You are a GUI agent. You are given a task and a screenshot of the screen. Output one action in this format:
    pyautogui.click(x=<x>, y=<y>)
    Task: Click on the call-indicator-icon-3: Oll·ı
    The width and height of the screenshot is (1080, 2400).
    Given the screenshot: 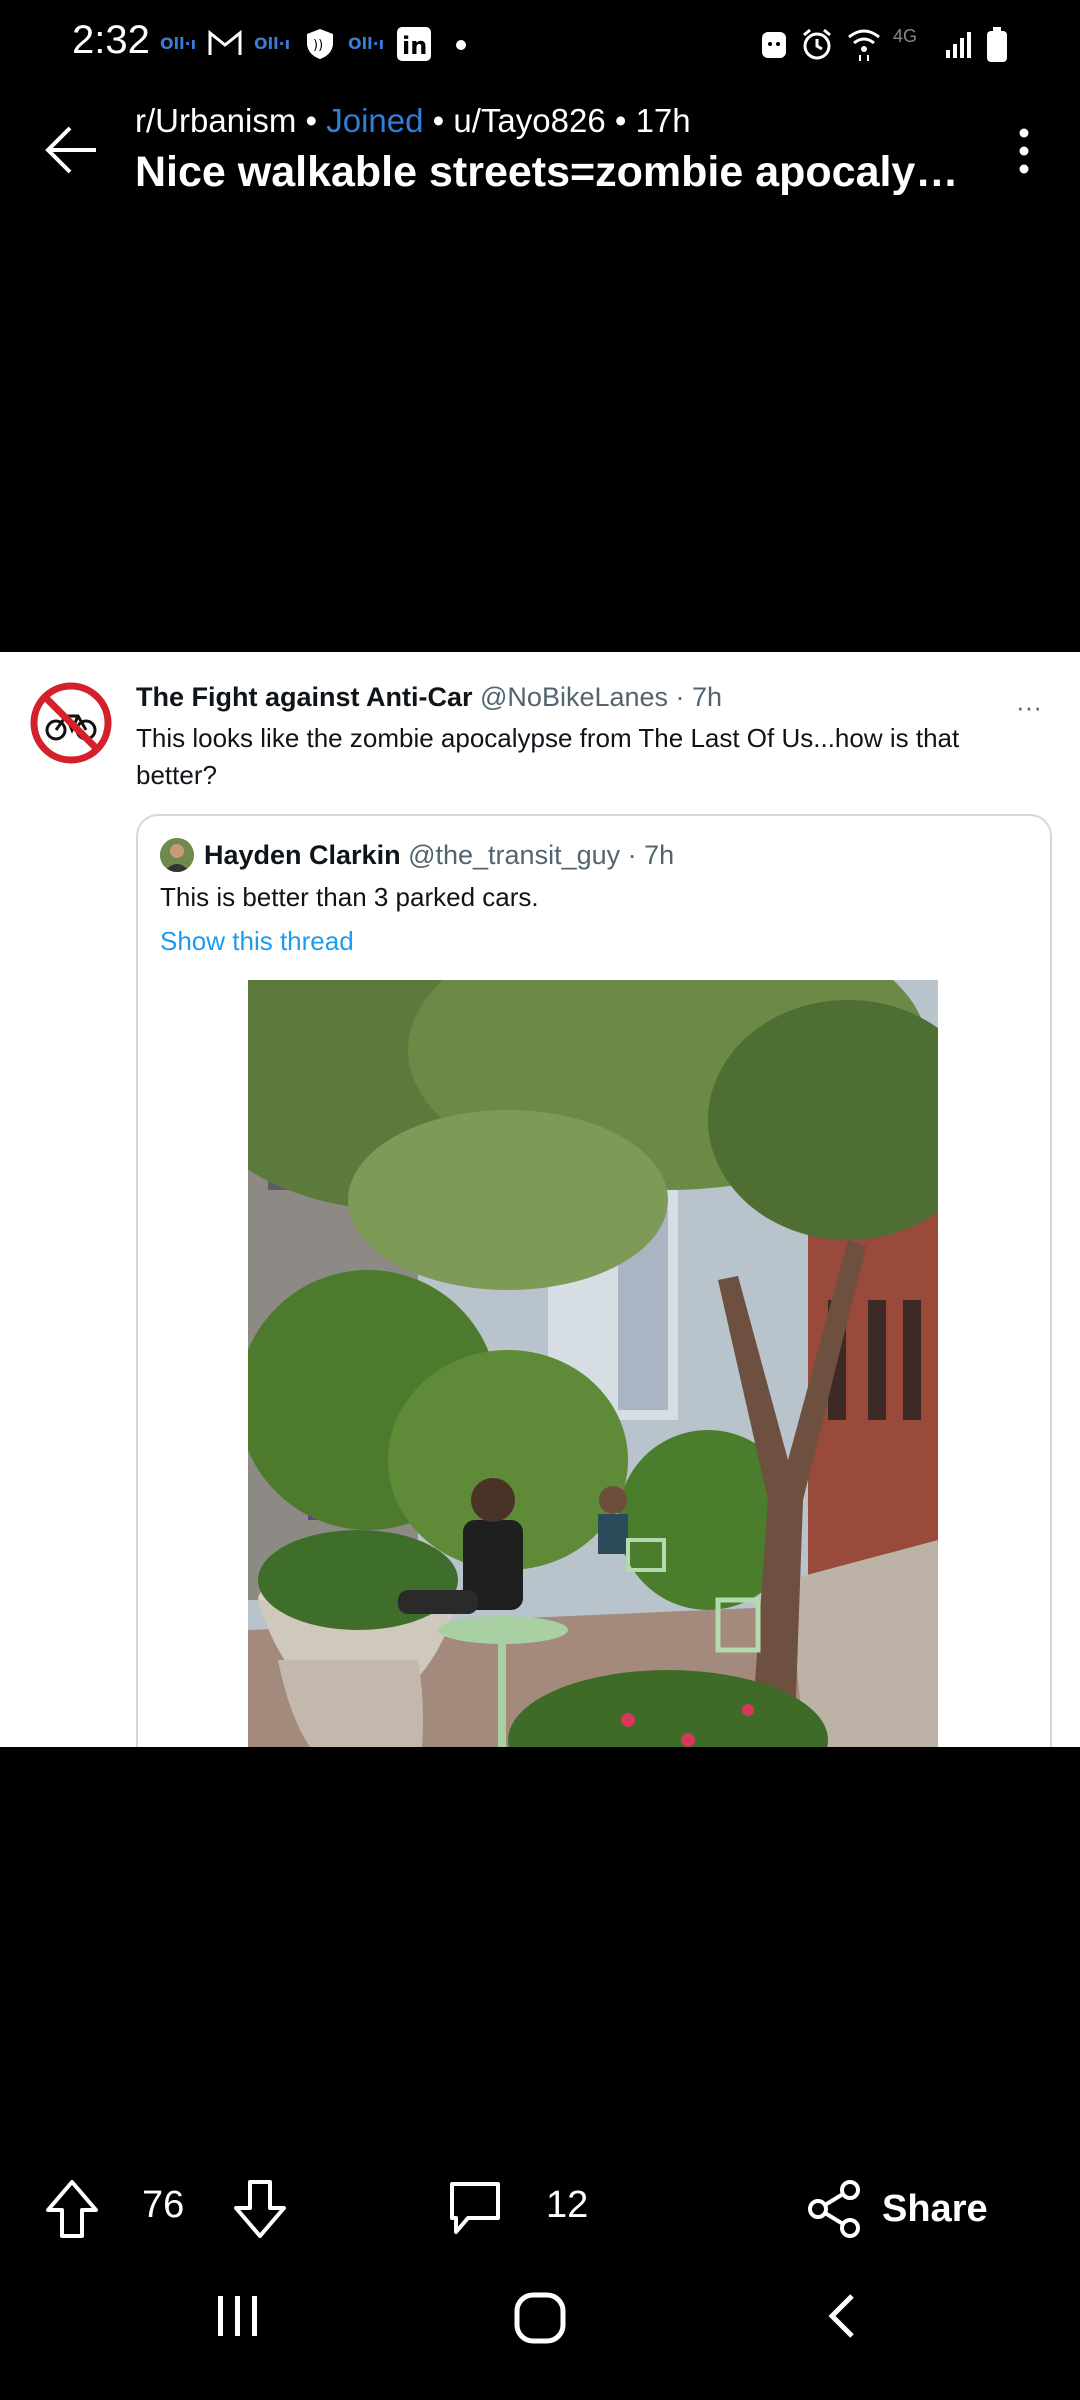 What is the action you would take?
    pyautogui.click(x=366, y=43)
    